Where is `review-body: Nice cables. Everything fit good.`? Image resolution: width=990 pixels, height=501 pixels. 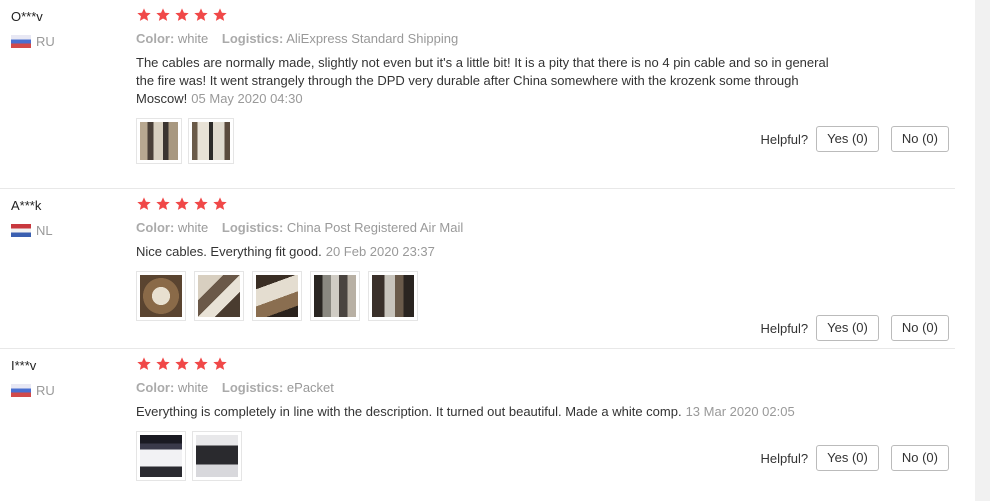
review-body: Nice cables. Everything fit good. is located at coordinates (229, 251).